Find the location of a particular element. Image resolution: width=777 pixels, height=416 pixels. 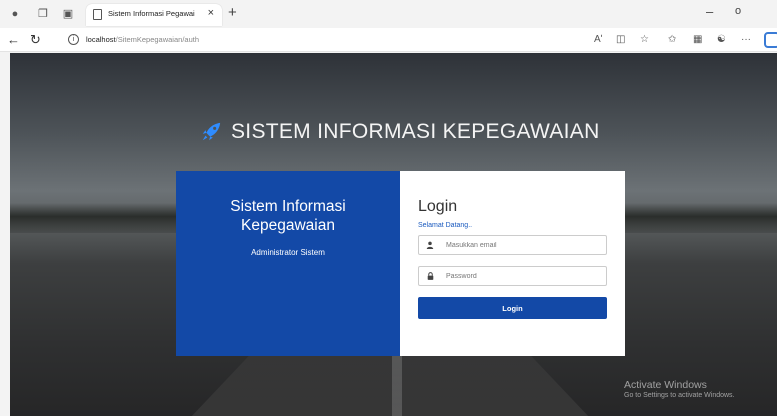

browser-tab-active: Sistem Informasi Pegawai × is located at coordinates (154, 15).